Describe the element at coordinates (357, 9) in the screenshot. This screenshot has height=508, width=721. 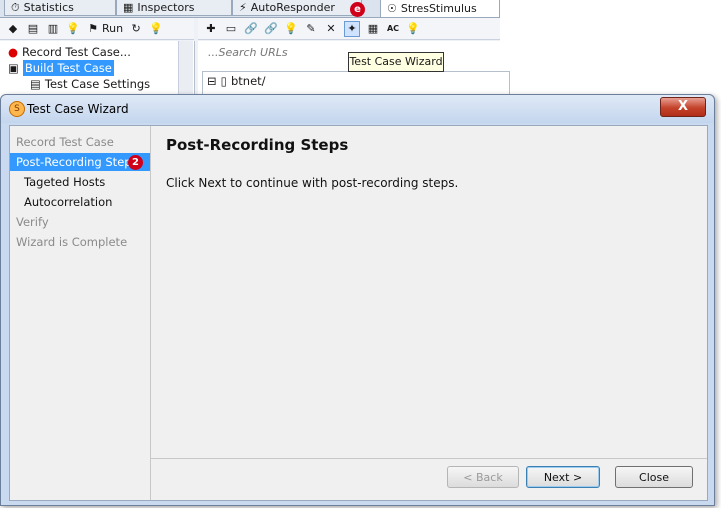
I see `annotation-badge-e: e` at that location.